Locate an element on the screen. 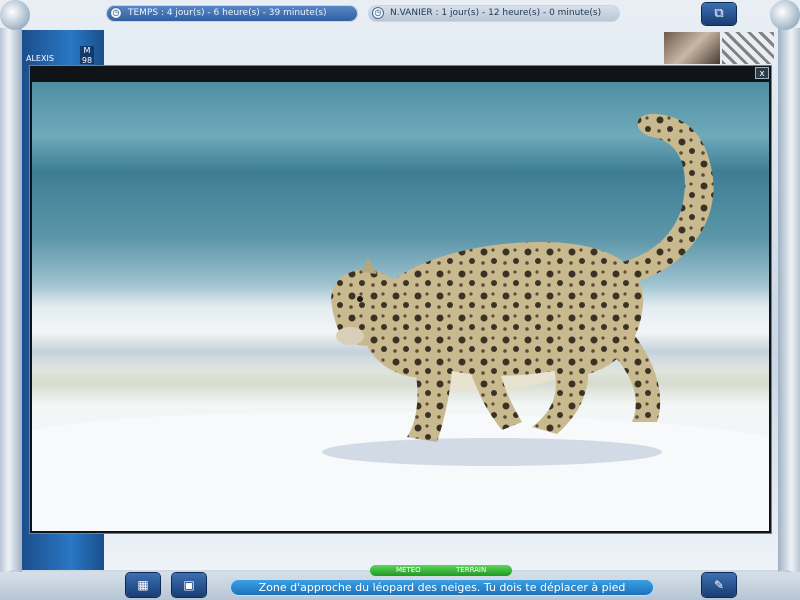 The width and height of the screenshot is (800, 600). player-level-badge: M 98 is located at coordinates (87, 55).